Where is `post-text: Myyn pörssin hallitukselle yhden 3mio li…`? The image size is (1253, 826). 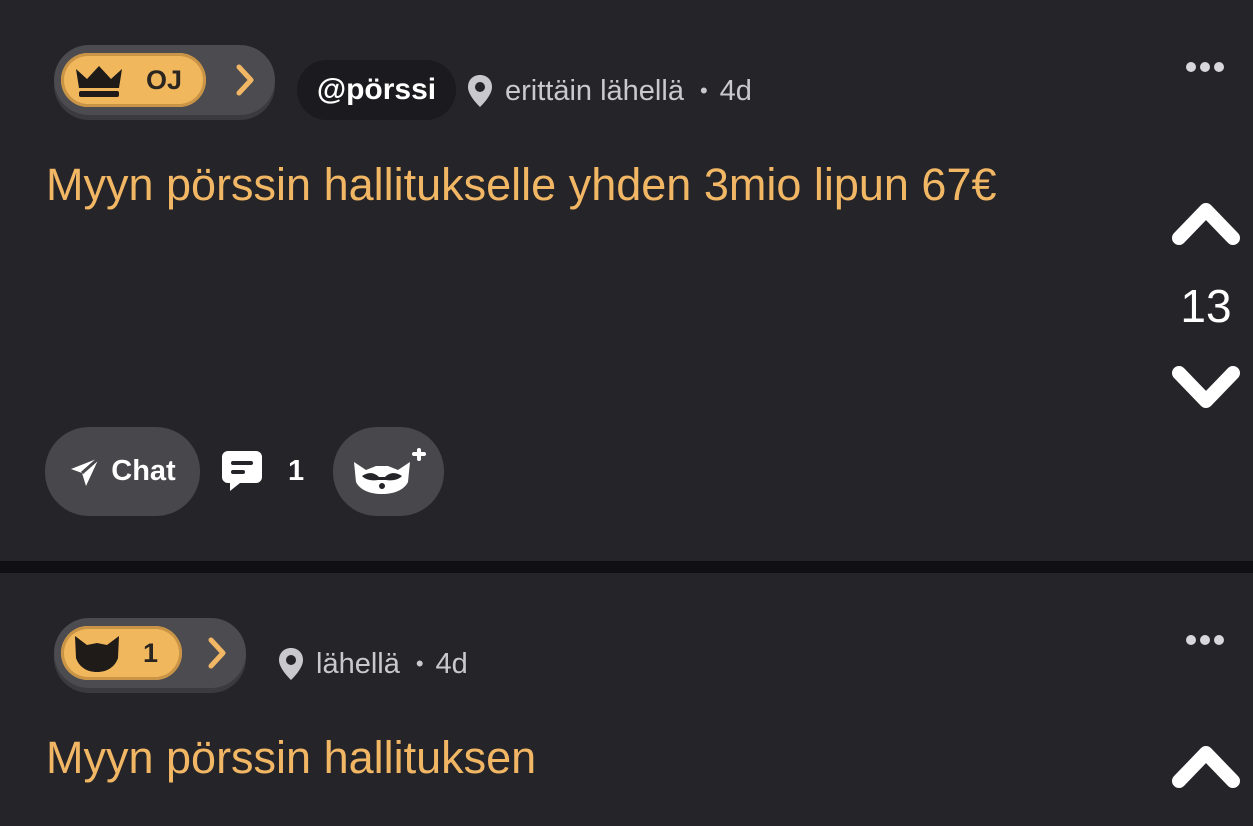 post-text: Myyn pörssin hallitukselle yhden 3mio li… is located at coordinates (536, 185).